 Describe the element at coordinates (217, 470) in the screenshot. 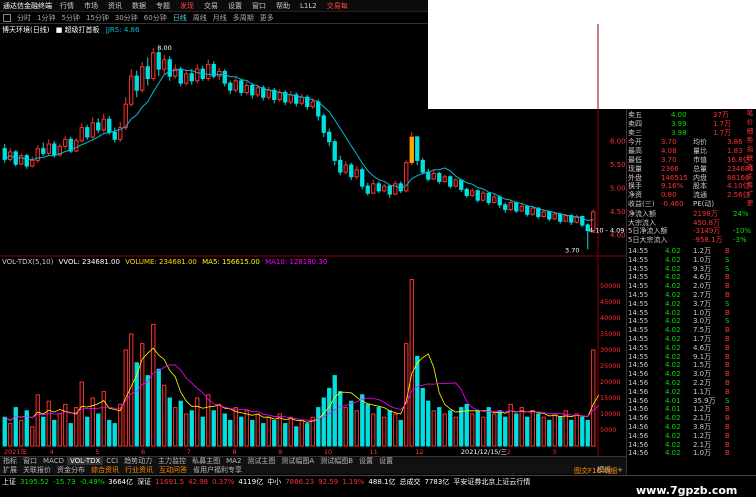

I see `tab: 省用户福利专享` at that location.